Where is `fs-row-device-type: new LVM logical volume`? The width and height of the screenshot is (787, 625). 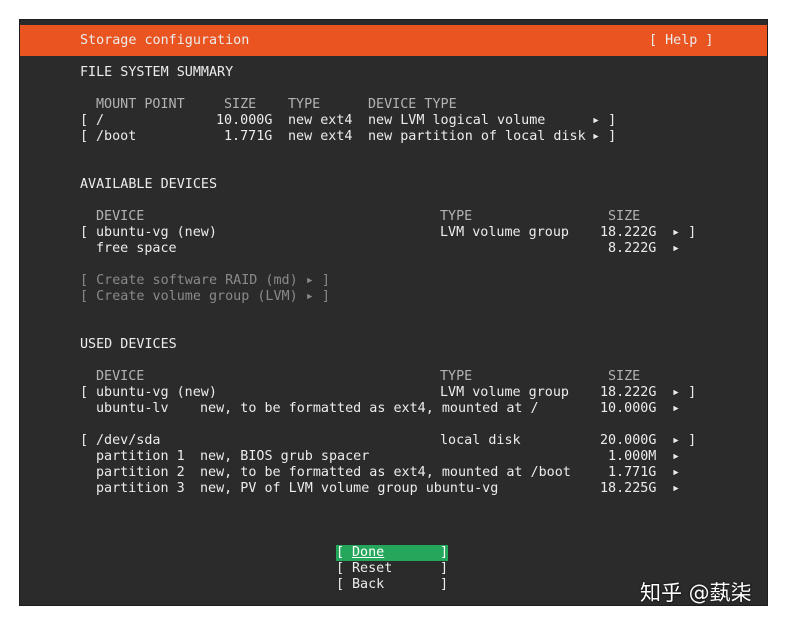
fs-row-device-type: new LVM logical volume is located at coordinates (457, 120).